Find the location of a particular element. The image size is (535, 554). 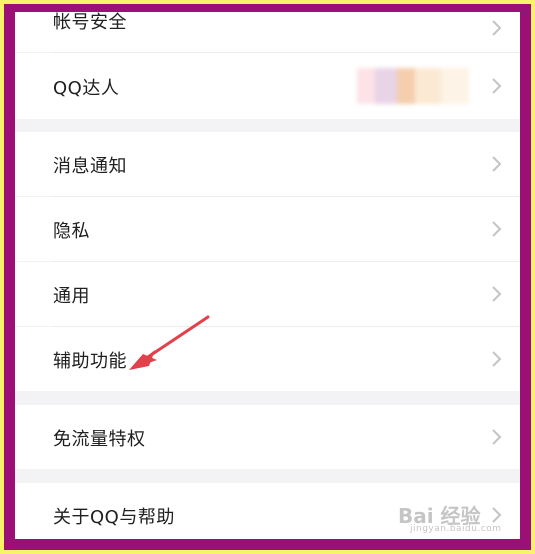

settings-item-privacy: 隐私 is located at coordinates (267, 229).